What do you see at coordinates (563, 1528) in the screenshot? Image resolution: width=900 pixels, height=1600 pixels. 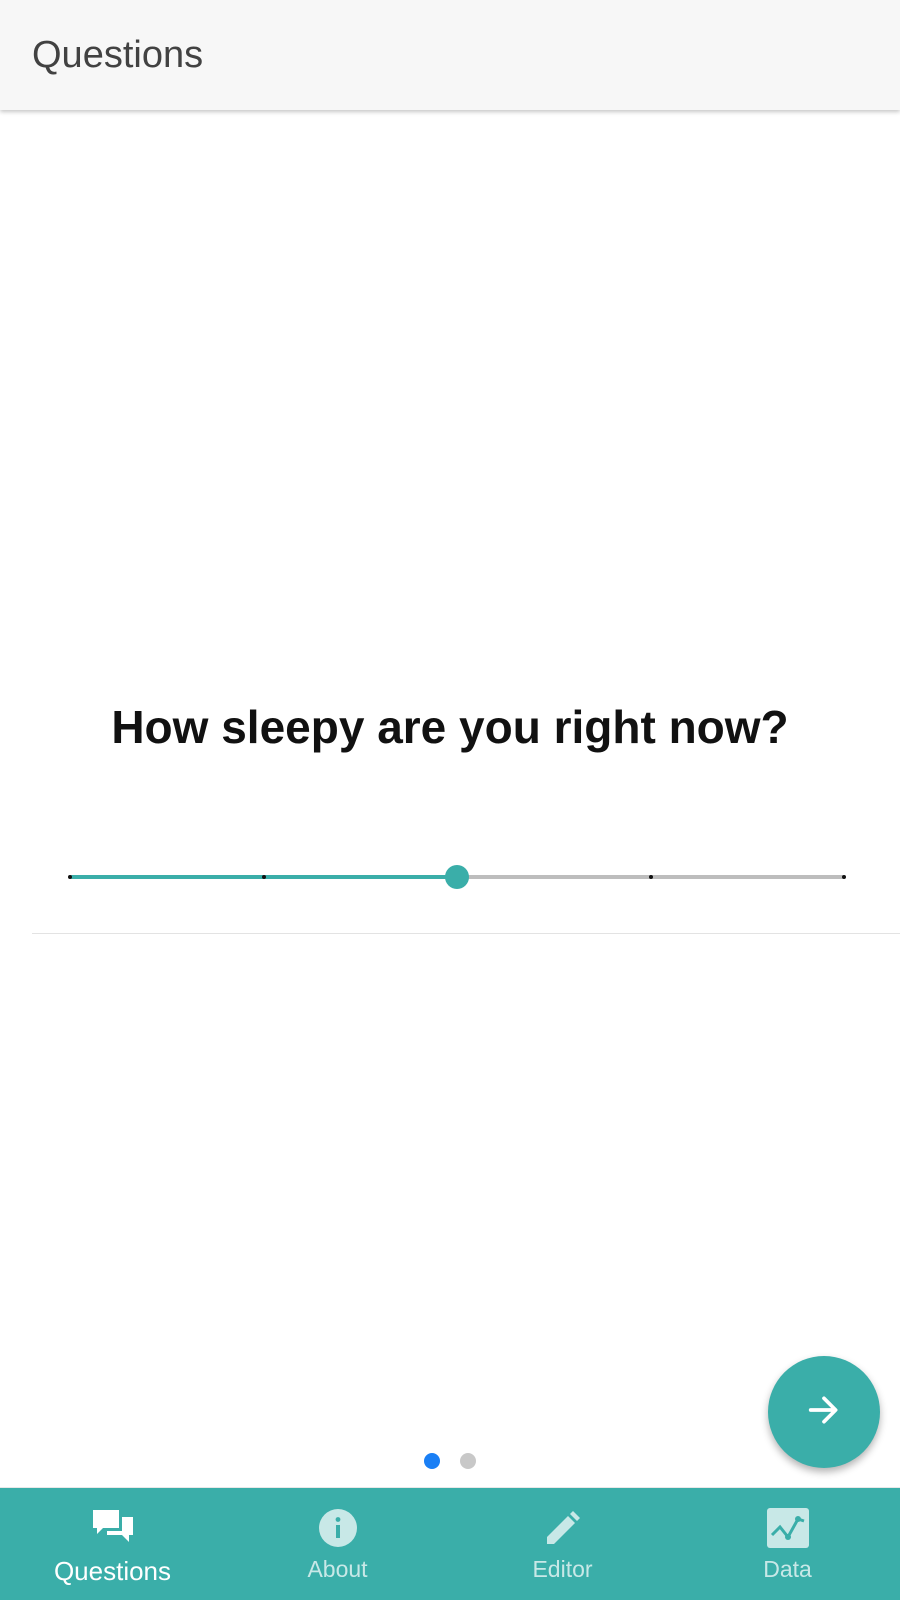 I see `pencil-icon` at bounding box center [563, 1528].